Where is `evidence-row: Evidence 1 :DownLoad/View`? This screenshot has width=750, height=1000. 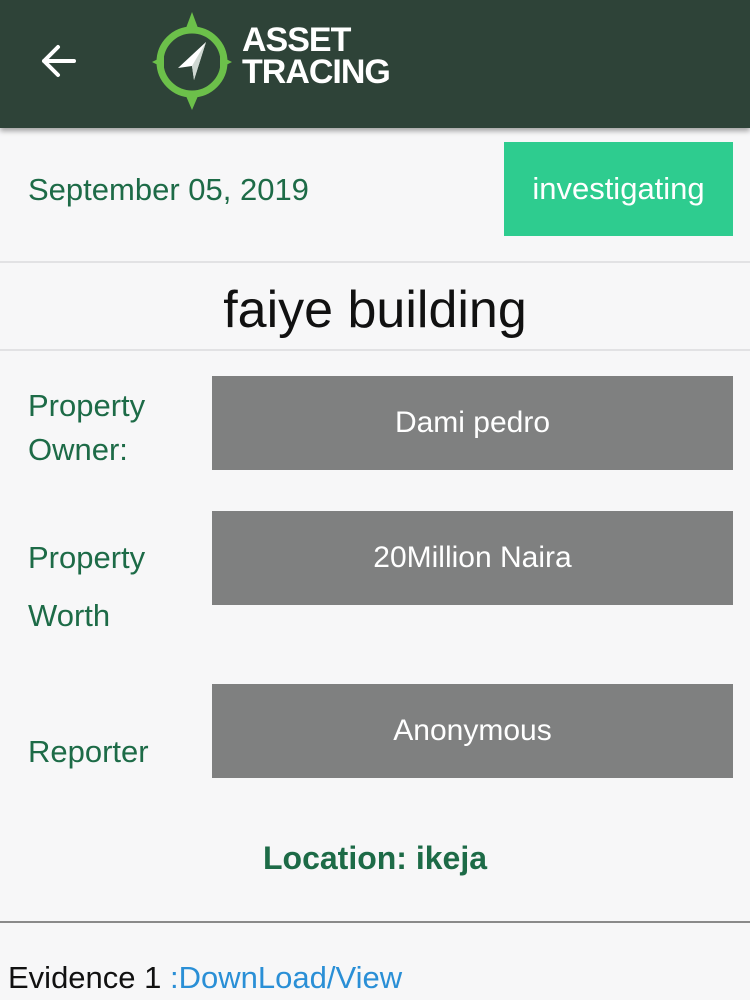 evidence-row: Evidence 1 :DownLoad/View is located at coordinates (205, 978).